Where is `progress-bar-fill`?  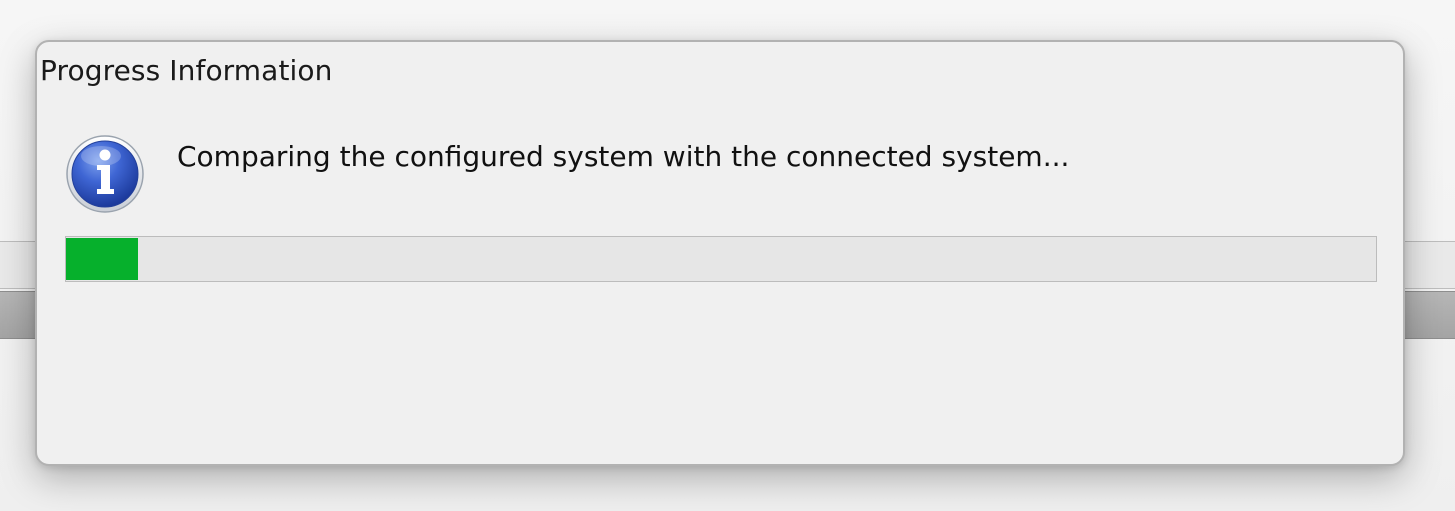
progress-bar-fill is located at coordinates (102, 259).